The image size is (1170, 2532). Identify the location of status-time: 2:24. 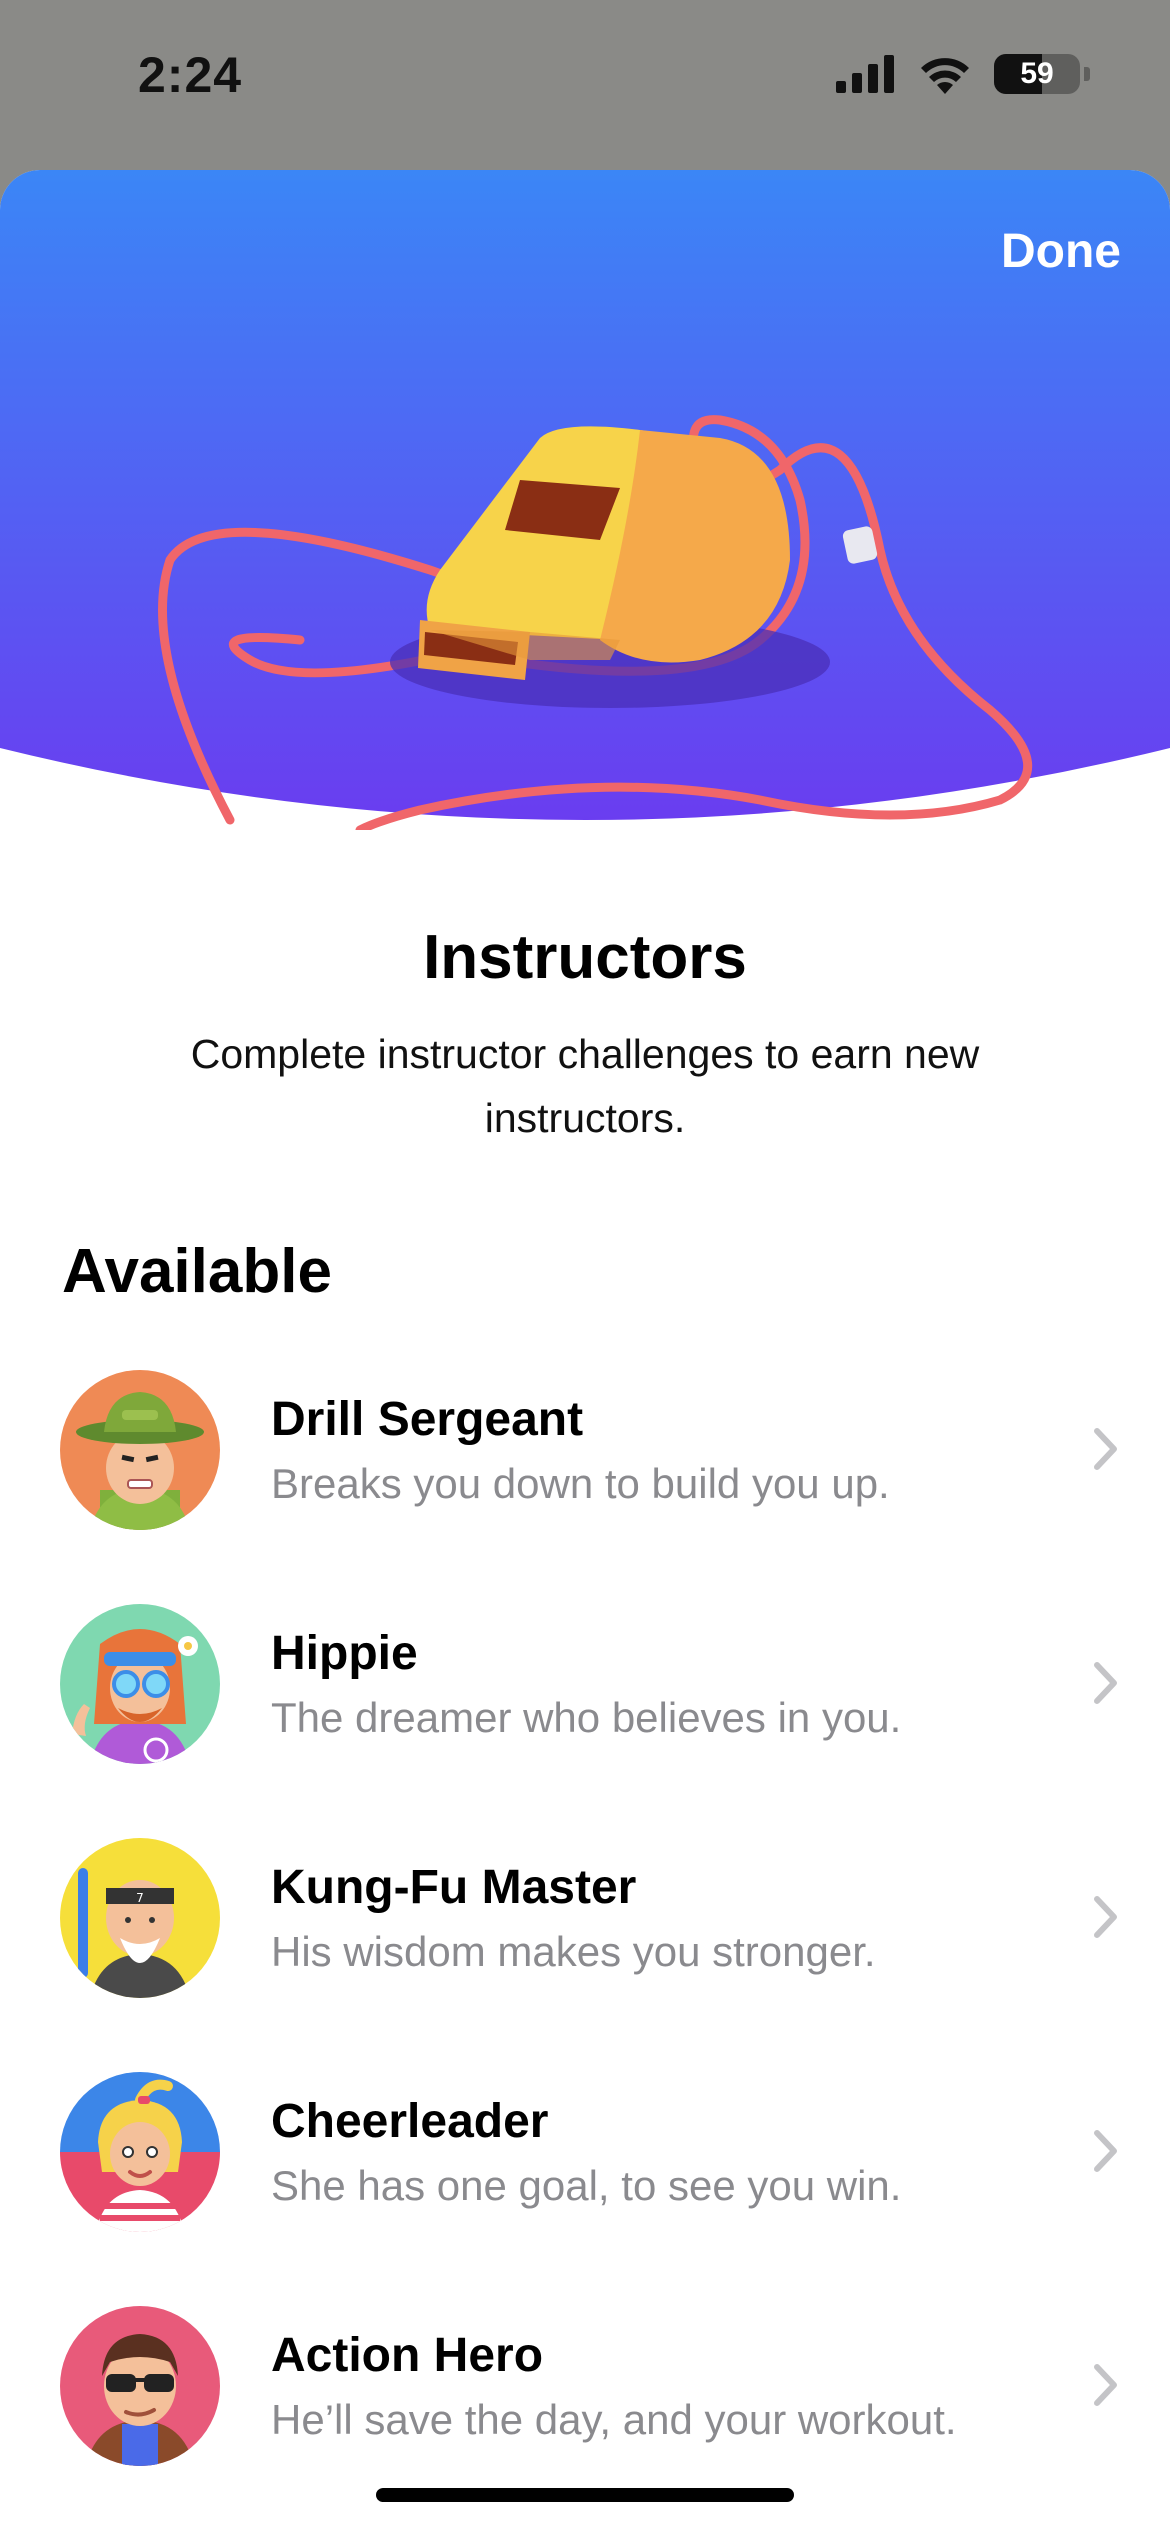
(190, 75).